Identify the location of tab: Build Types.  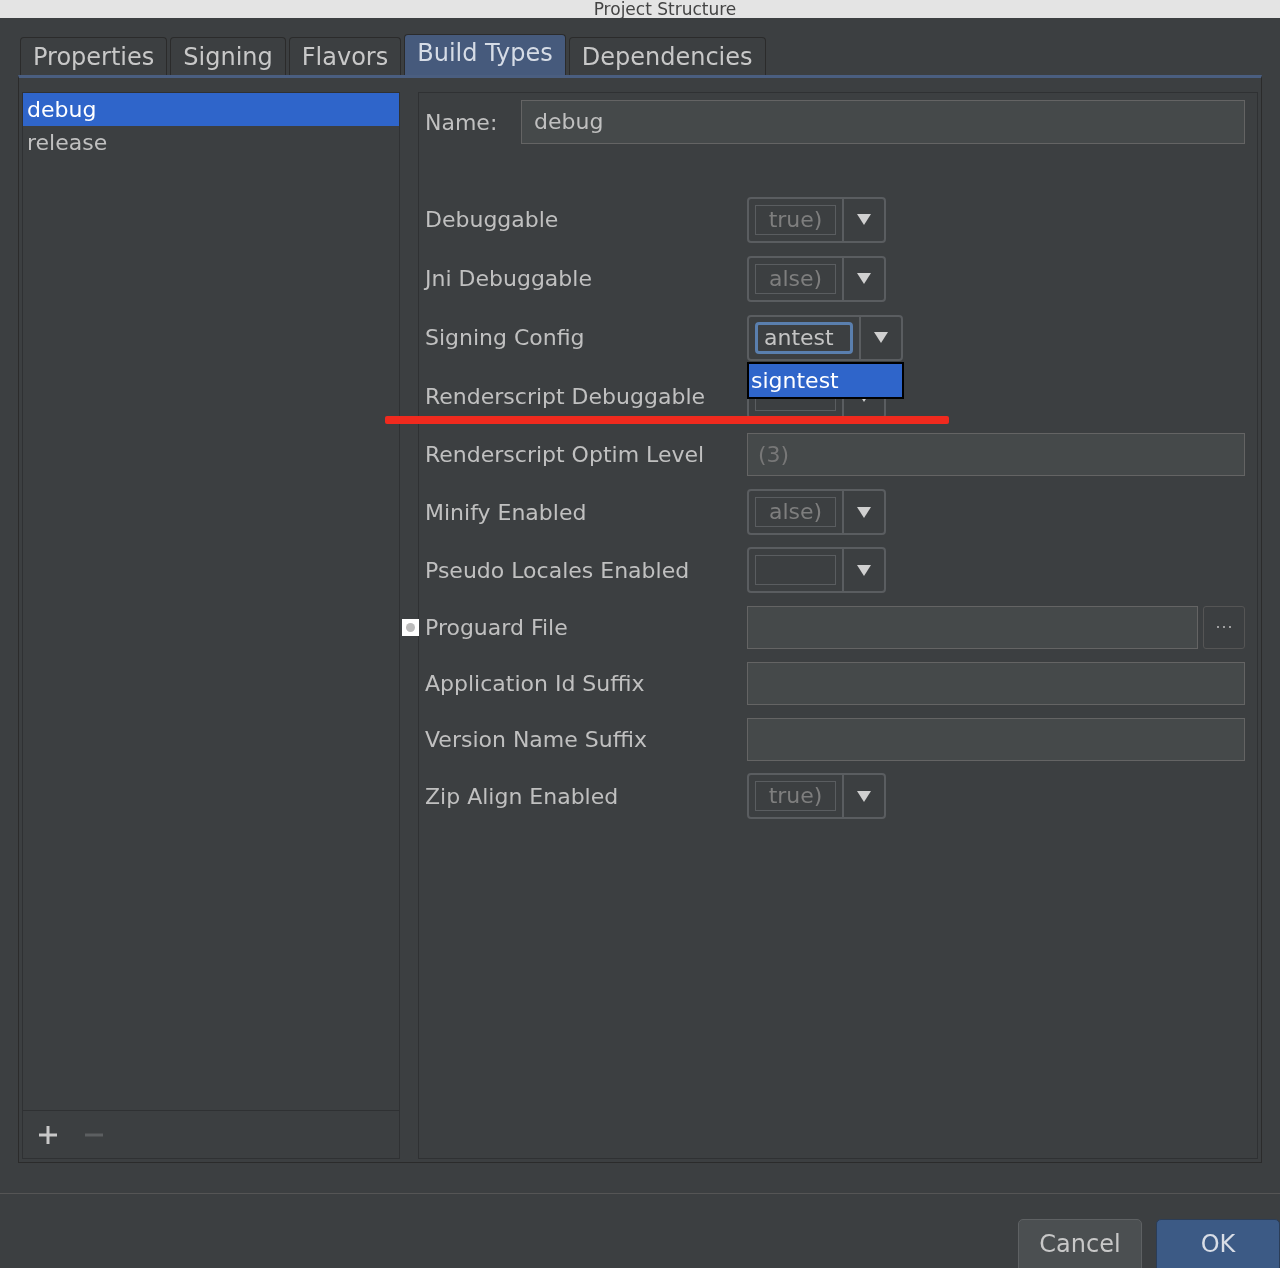
(485, 54).